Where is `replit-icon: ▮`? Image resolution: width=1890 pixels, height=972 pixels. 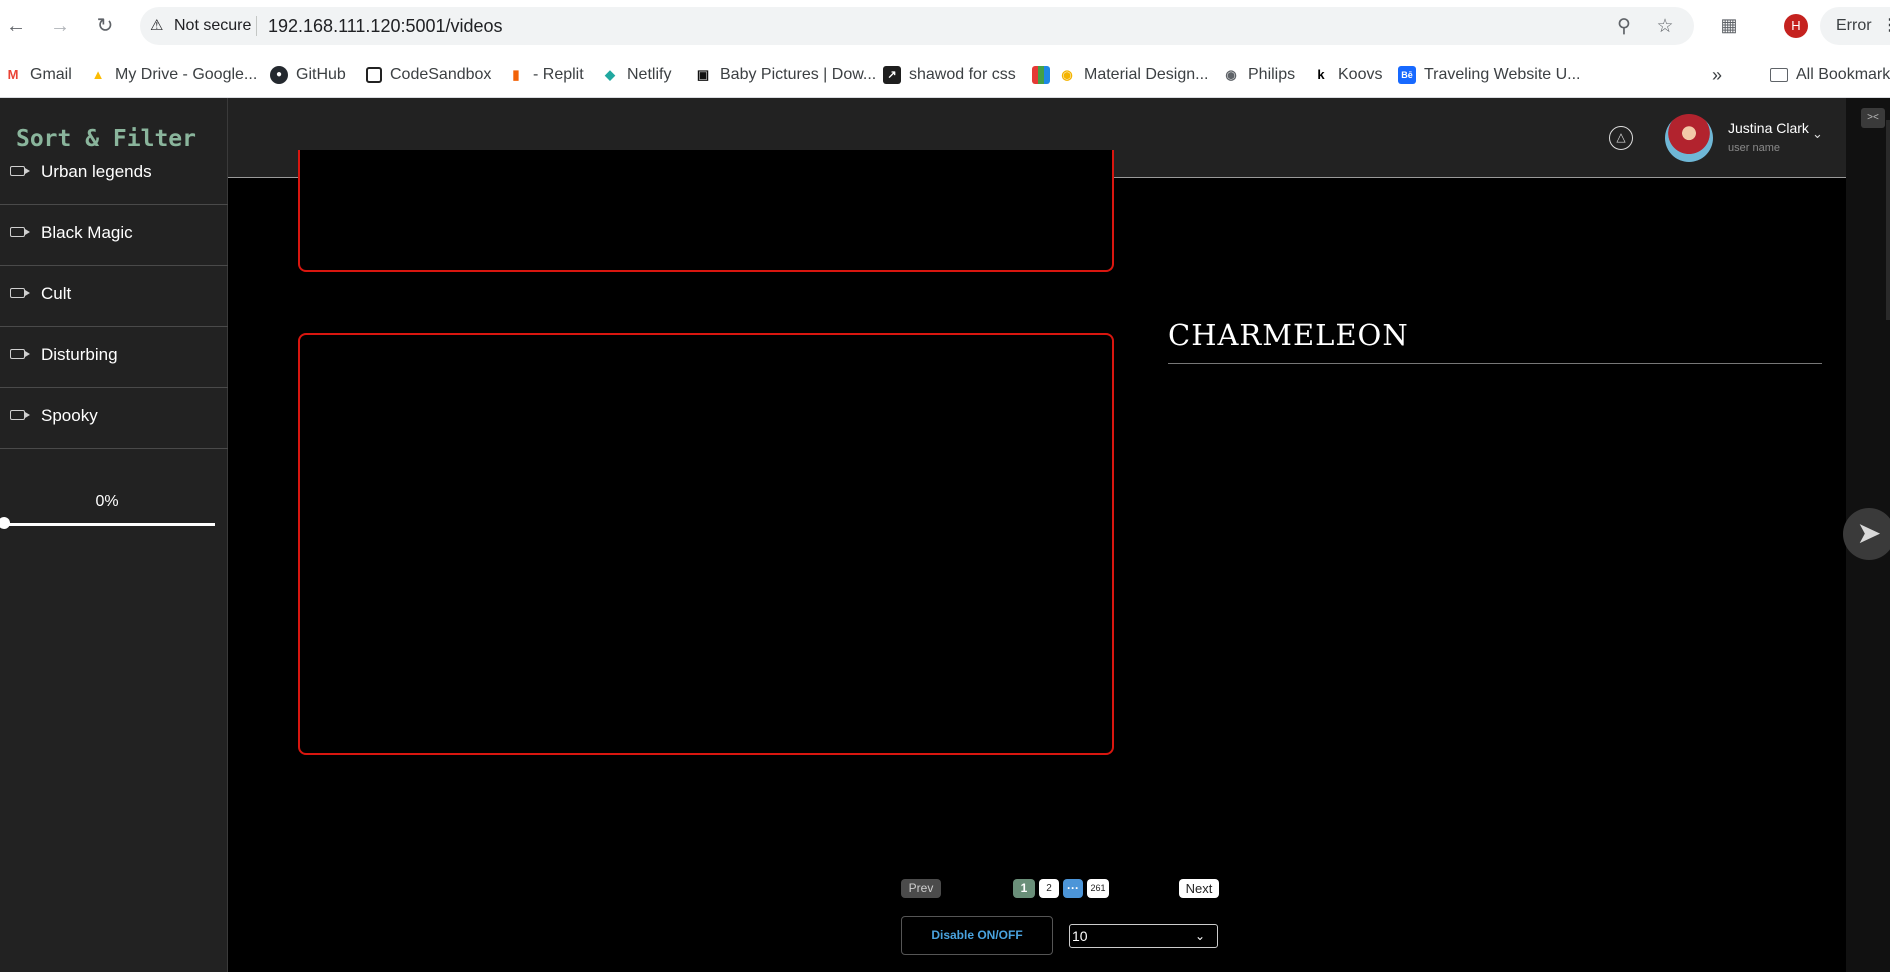
replit-icon: ▮ is located at coordinates (516, 74).